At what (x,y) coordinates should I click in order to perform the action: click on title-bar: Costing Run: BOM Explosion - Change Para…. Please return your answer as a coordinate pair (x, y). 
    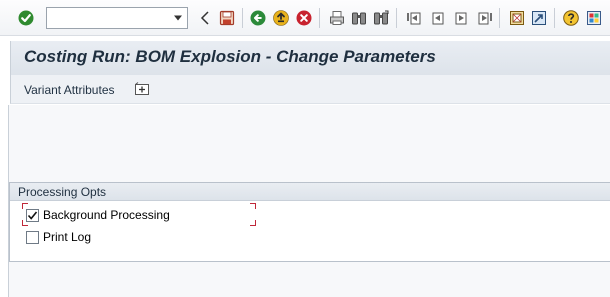
    Looking at the image, I should click on (310, 58).